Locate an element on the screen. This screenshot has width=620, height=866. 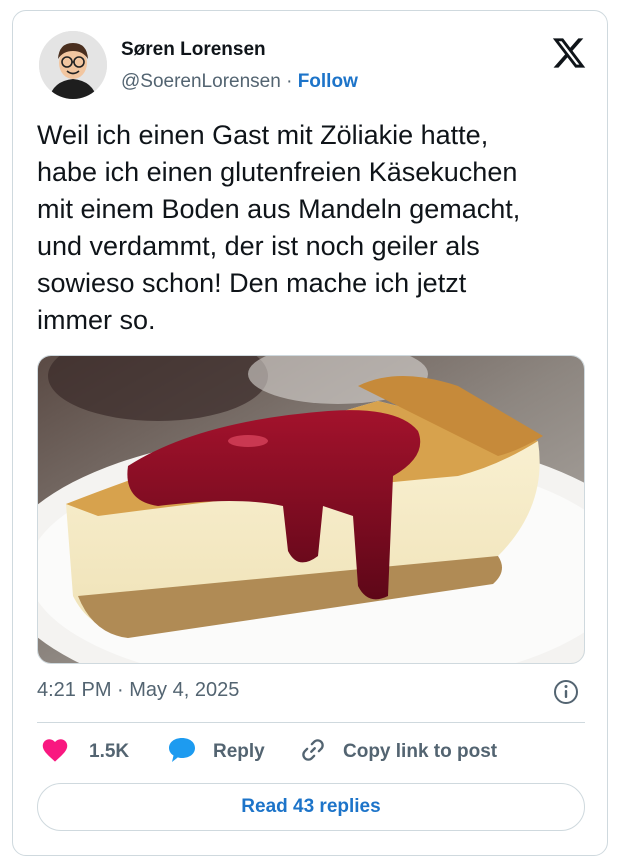
divider is located at coordinates (311, 722).